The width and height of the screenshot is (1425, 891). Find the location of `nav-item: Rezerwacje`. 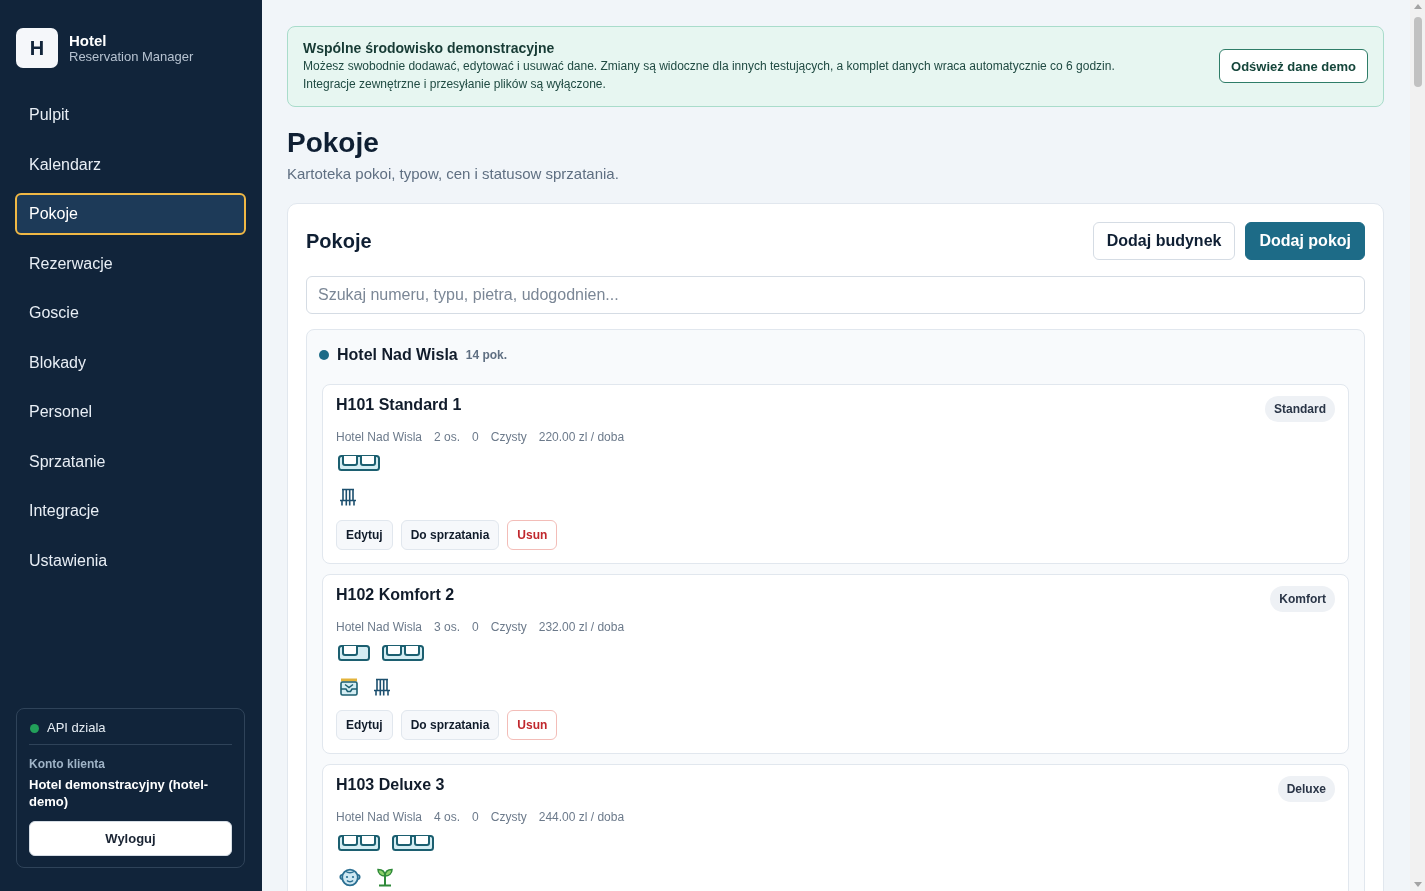

nav-item: Rezerwacje is located at coordinates (130, 263).